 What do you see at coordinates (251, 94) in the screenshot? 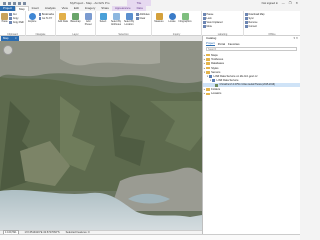
I see `tree-item-locators: ▸ Locators` at bounding box center [251, 94].